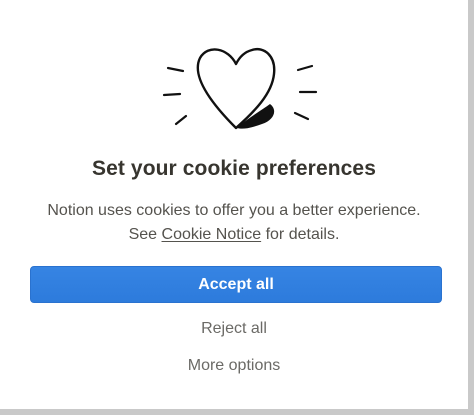 The image size is (474, 415). Describe the element at coordinates (143, 234) in the screenshot. I see `description-prefix: See` at that location.